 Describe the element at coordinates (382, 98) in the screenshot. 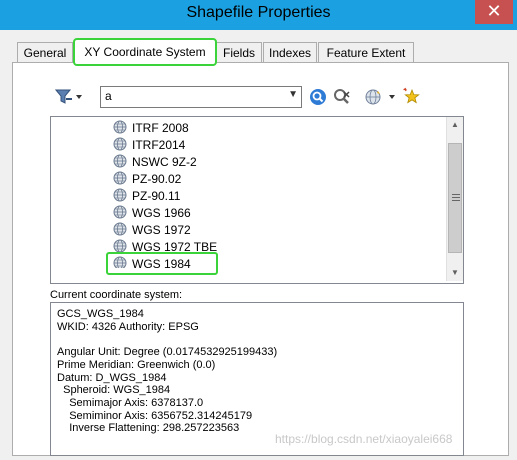

I see `globe-add-icon` at that location.